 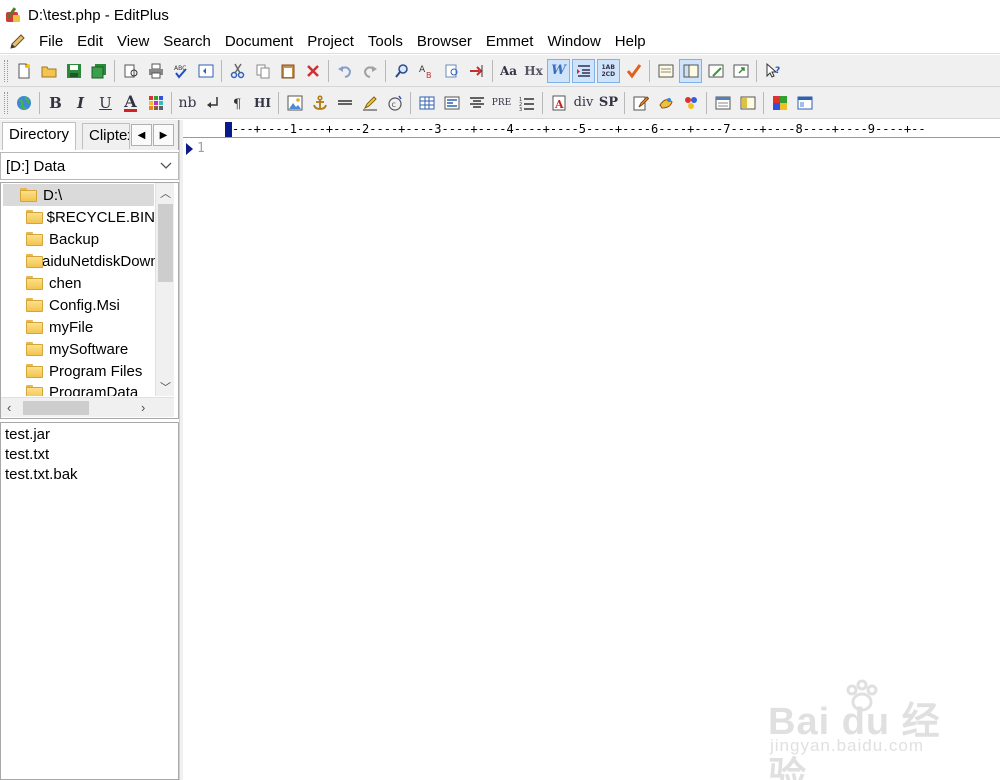 I want to click on file-item: test.jar, so click(x=27, y=435).